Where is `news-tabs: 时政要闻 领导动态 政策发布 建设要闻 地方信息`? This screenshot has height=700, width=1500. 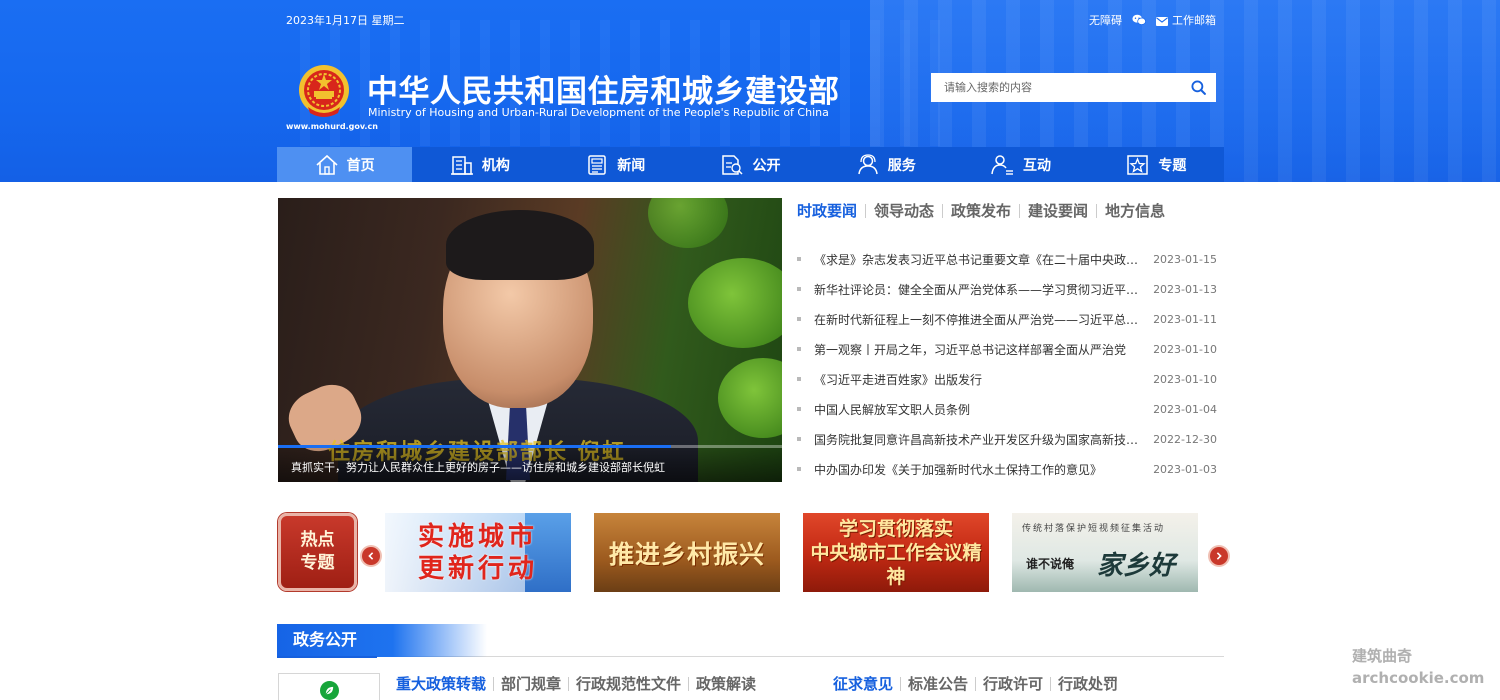 news-tabs: 时政要闻 领导动态 政策发布 建设要闻 地方信息 is located at coordinates (981, 210).